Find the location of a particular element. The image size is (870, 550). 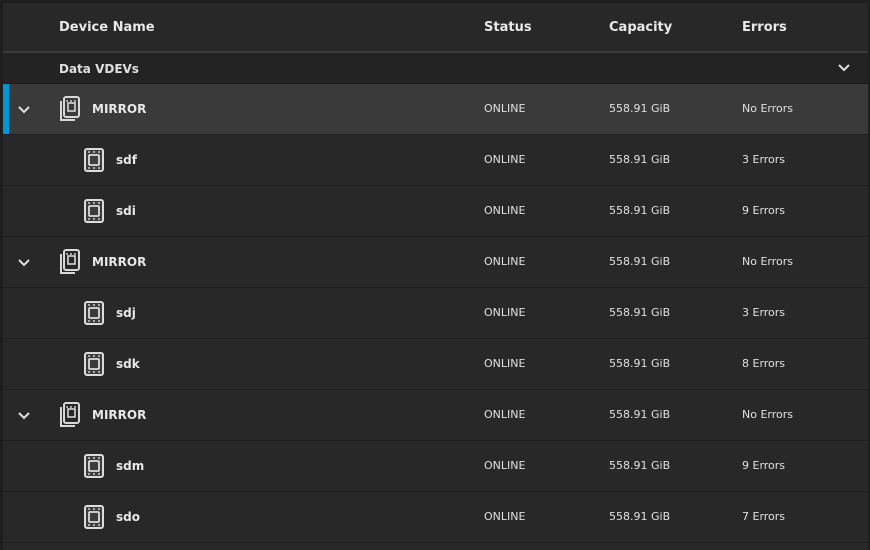

group-label: Data VDEVs is located at coordinates (99, 69).